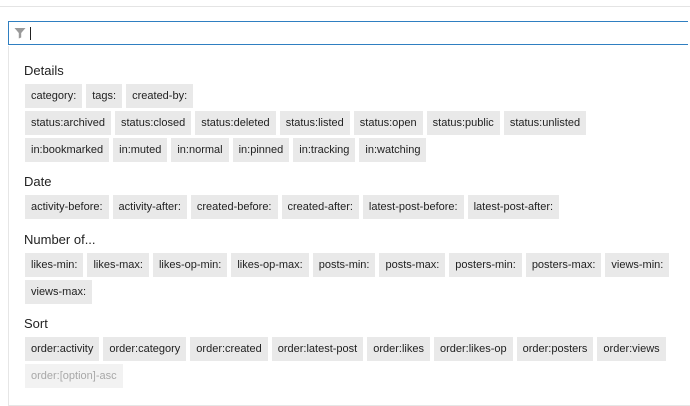 This screenshot has width=690, height=406. Describe the element at coordinates (637, 265) in the screenshot. I see `filter-chip: views-min:` at that location.